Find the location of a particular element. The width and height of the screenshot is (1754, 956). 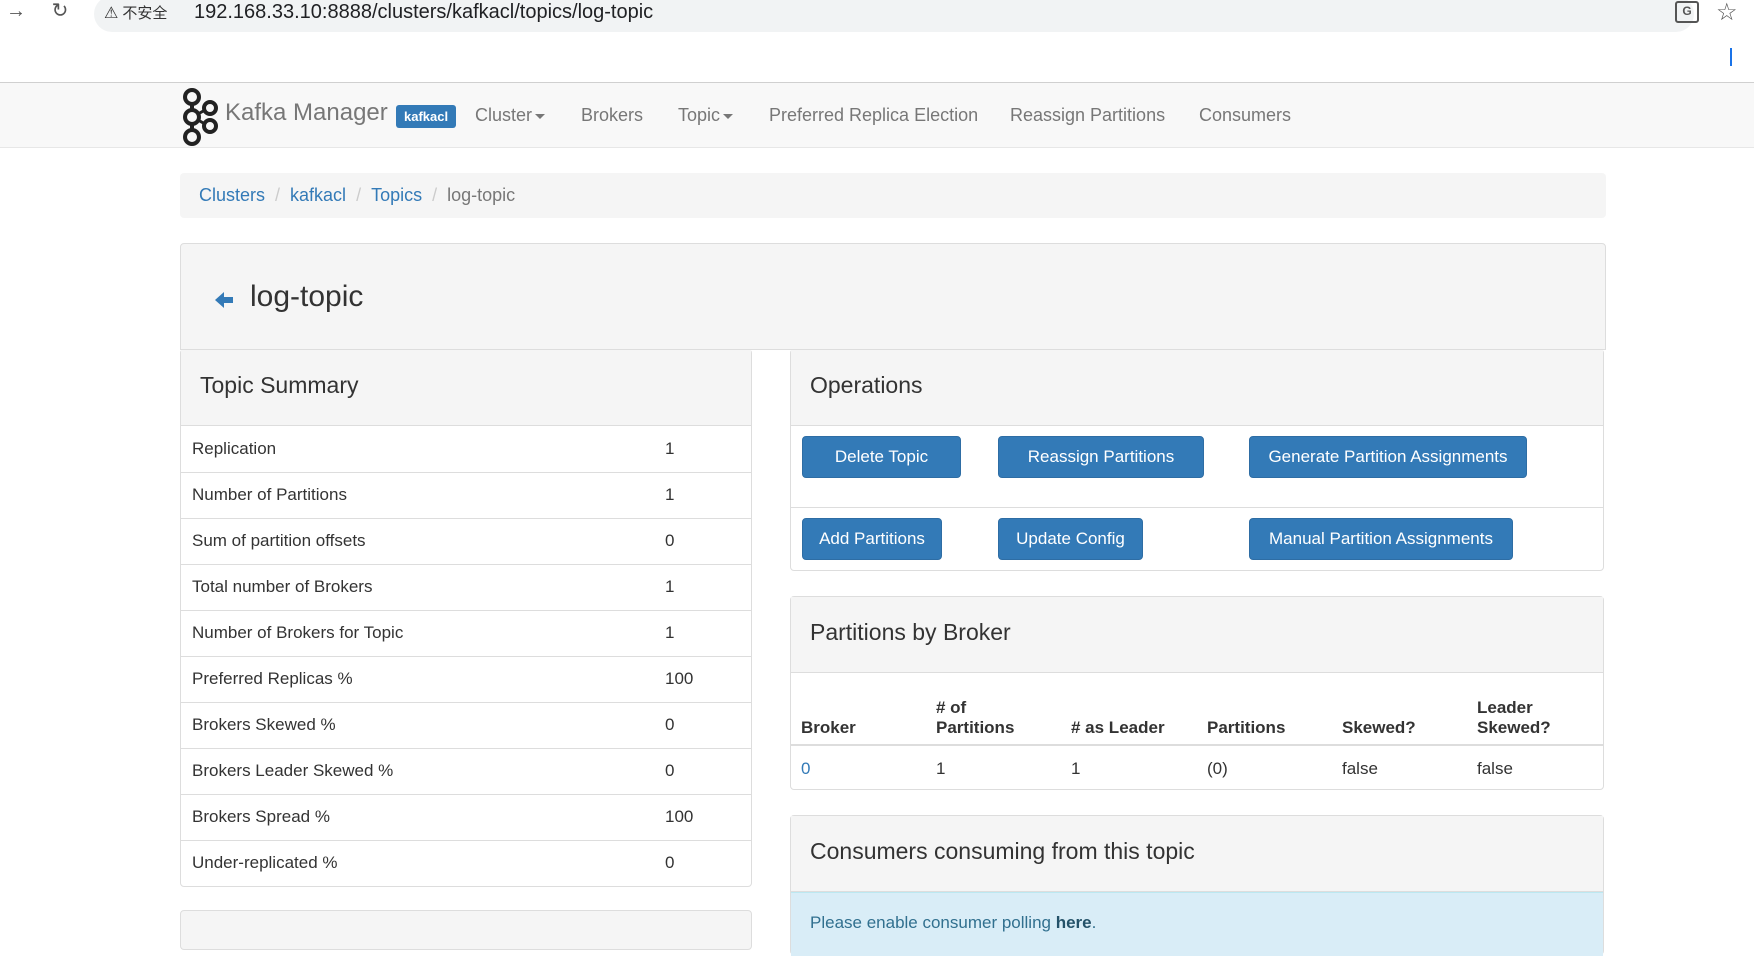

breadcrumb-current: log-topic is located at coordinates (481, 195).